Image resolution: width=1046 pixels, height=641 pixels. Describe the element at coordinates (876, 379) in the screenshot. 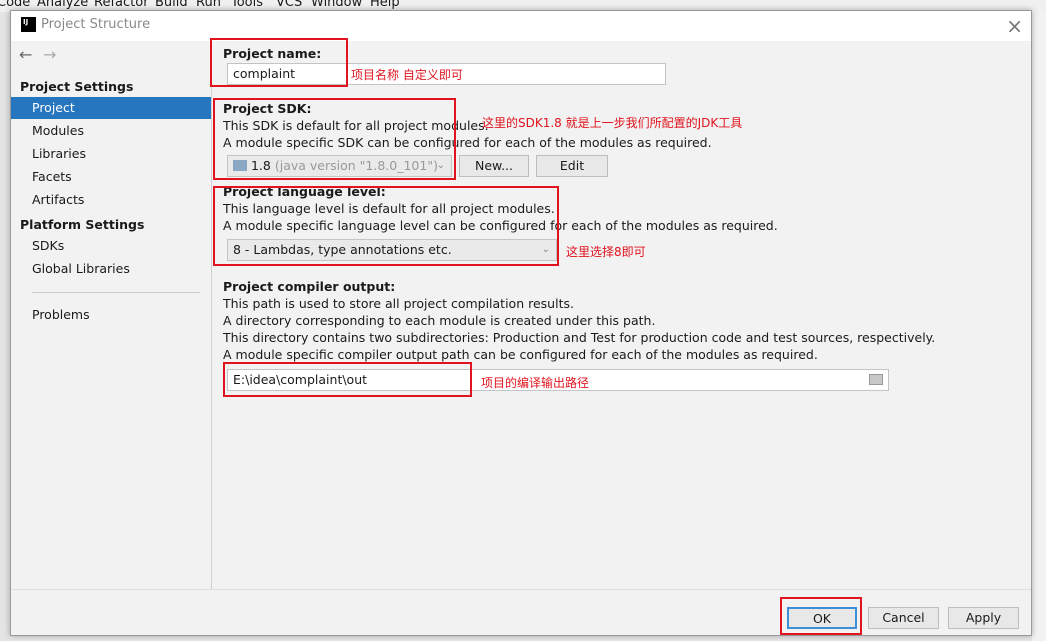

I see `folder-browse-icon` at that location.